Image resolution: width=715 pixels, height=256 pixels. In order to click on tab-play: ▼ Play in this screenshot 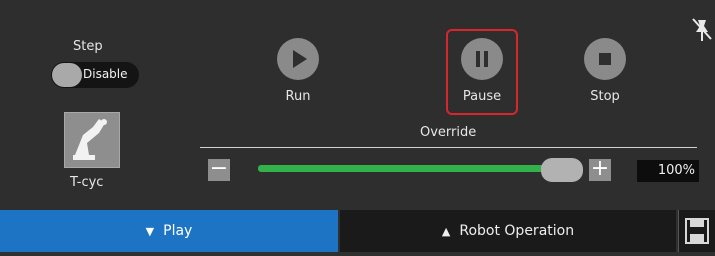, I will do `click(169, 231)`.